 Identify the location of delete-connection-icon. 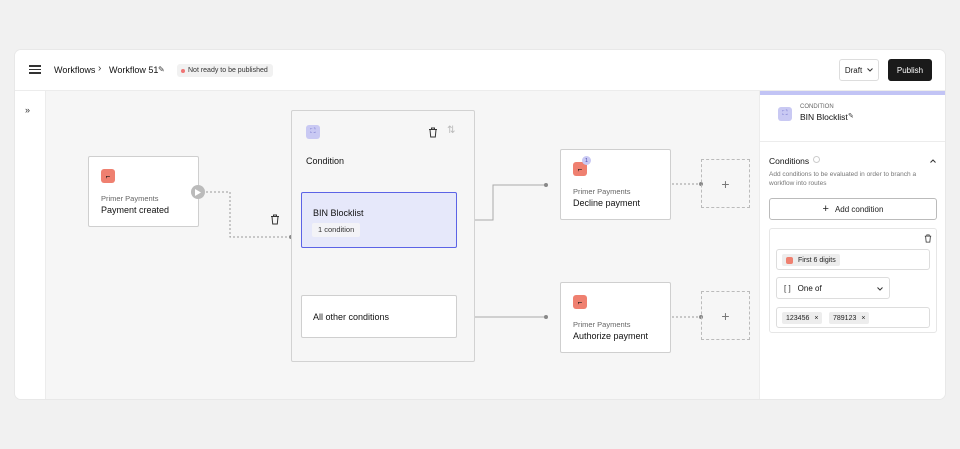
(275, 219).